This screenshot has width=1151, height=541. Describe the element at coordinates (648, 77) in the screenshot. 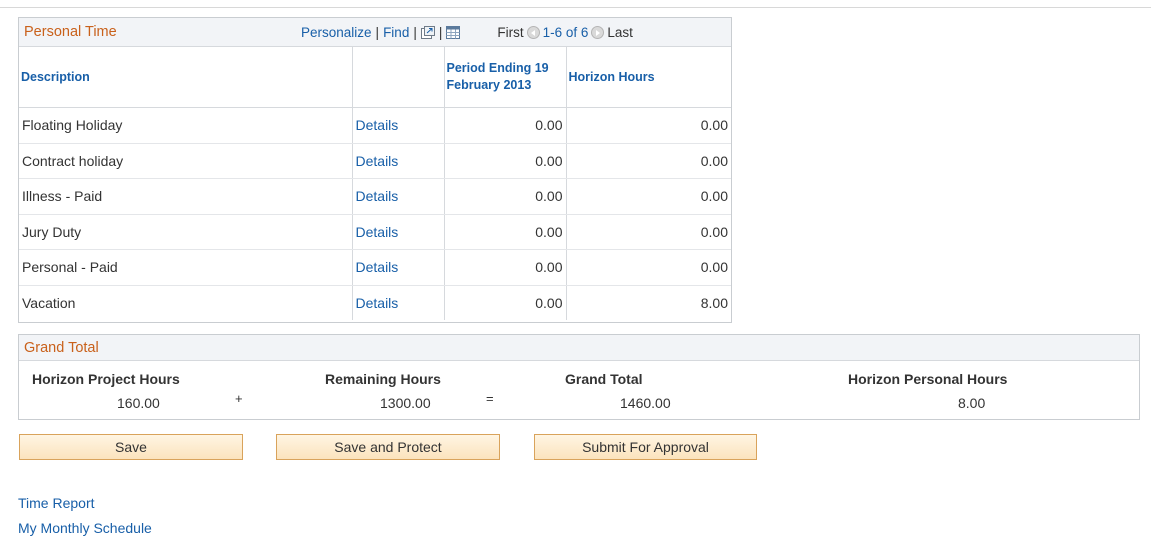

I see `column-header-horizon-hours: Horizon Hours` at that location.